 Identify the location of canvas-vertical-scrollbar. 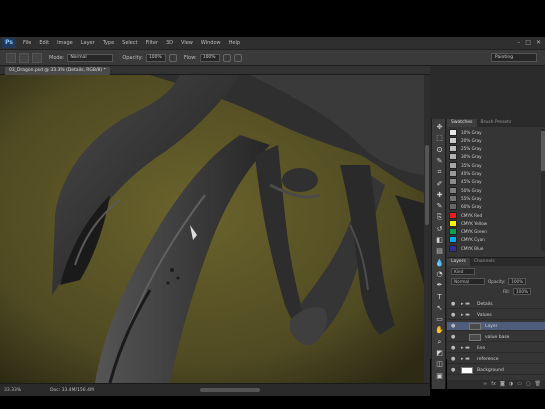
(427, 229).